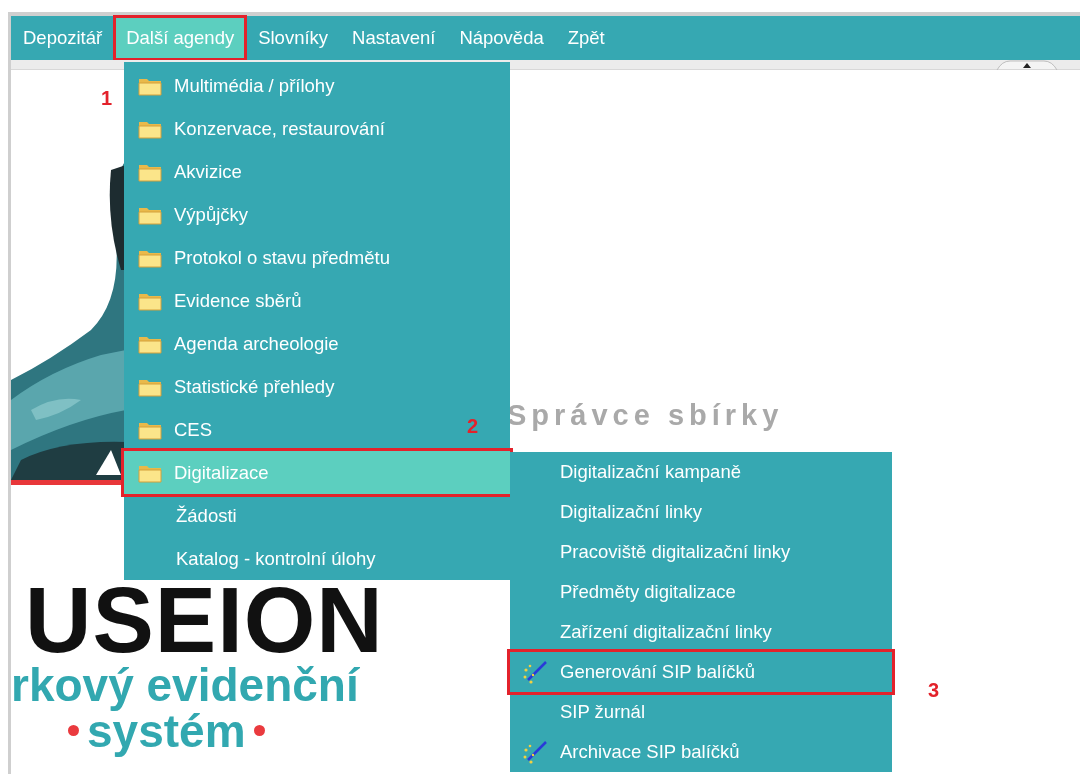 The width and height of the screenshot is (1080, 778). What do you see at coordinates (701, 712) in the screenshot?
I see `submenu-item: SIP žurnál` at bounding box center [701, 712].